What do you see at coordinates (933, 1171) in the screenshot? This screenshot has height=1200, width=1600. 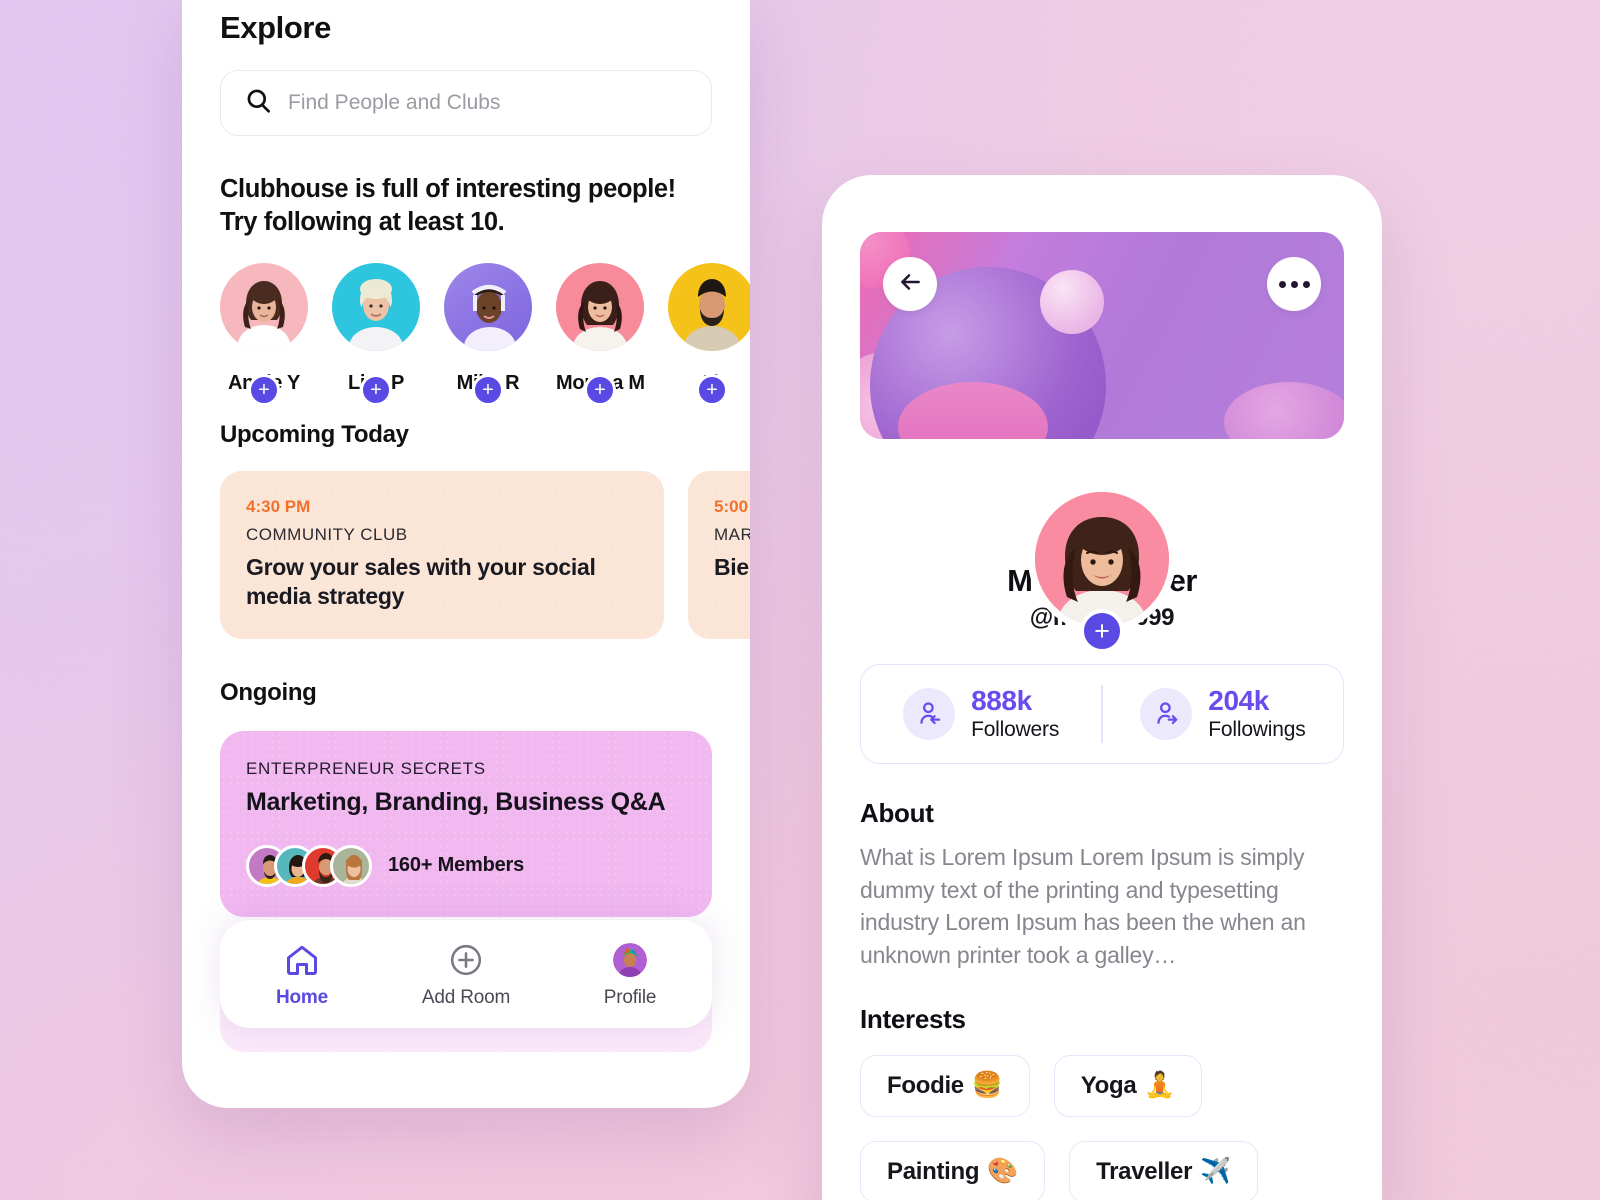 I see `interest-label: Painting` at bounding box center [933, 1171].